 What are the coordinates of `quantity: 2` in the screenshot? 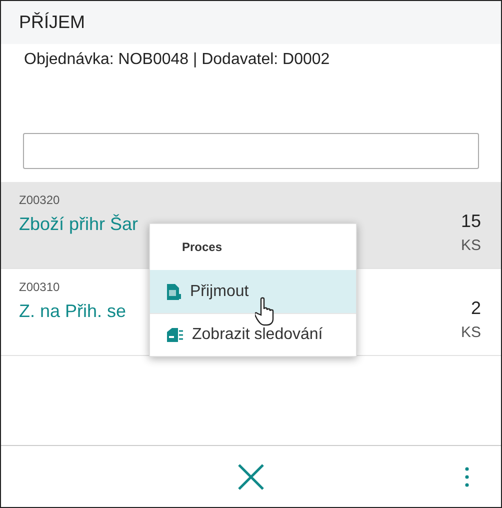 It's located at (475, 308).